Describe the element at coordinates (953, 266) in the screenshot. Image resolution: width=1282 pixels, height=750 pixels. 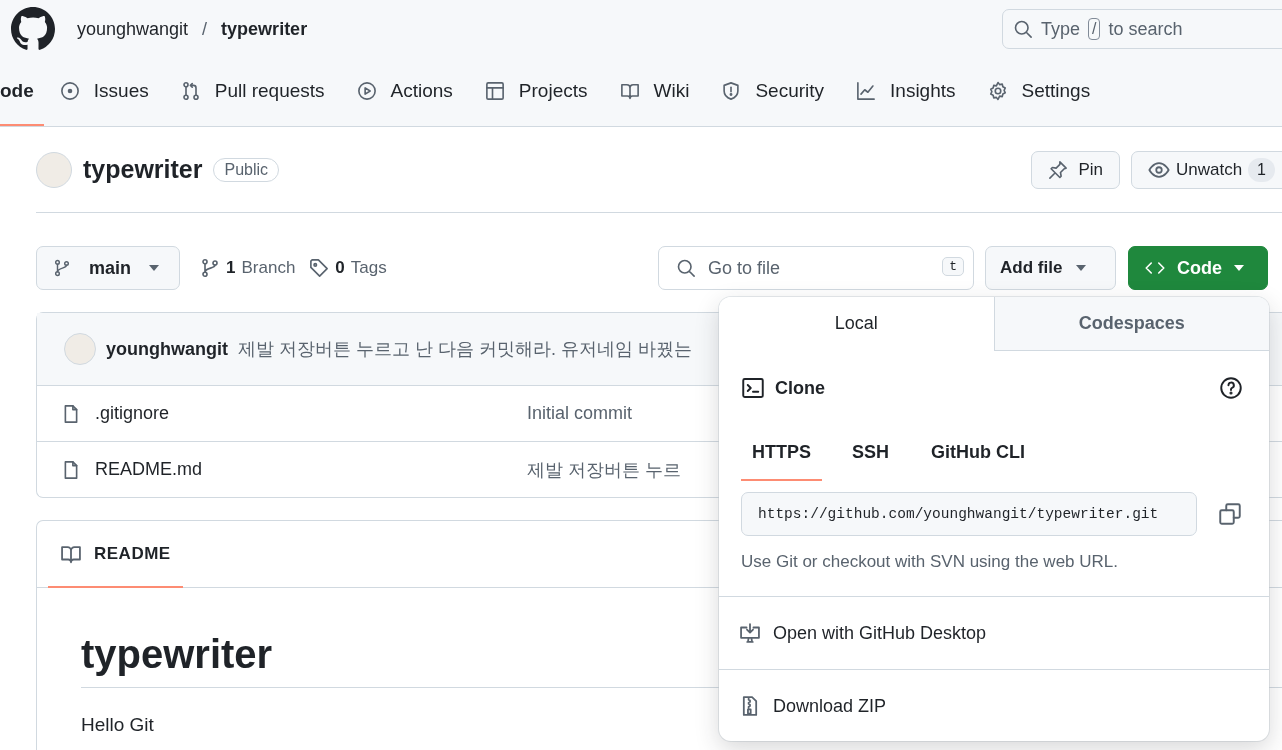
I see `shortcut-key: t` at that location.